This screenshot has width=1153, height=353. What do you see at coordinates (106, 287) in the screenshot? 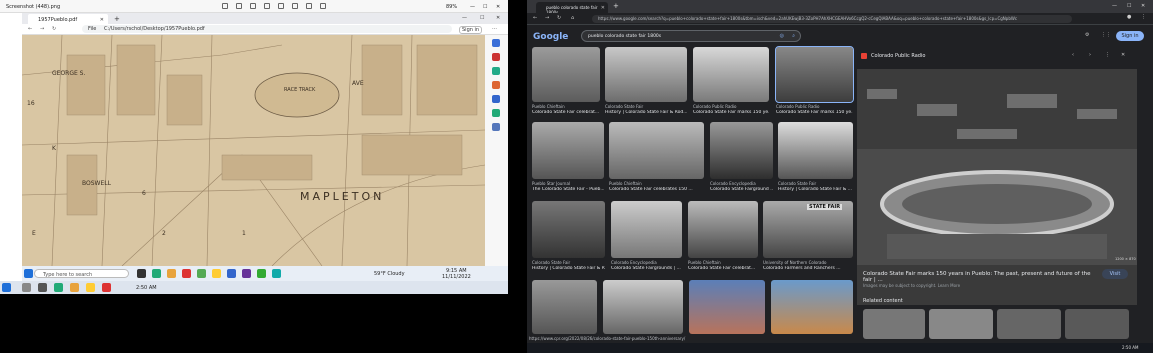
I see `outer-chrome-icon` at bounding box center [106, 287].